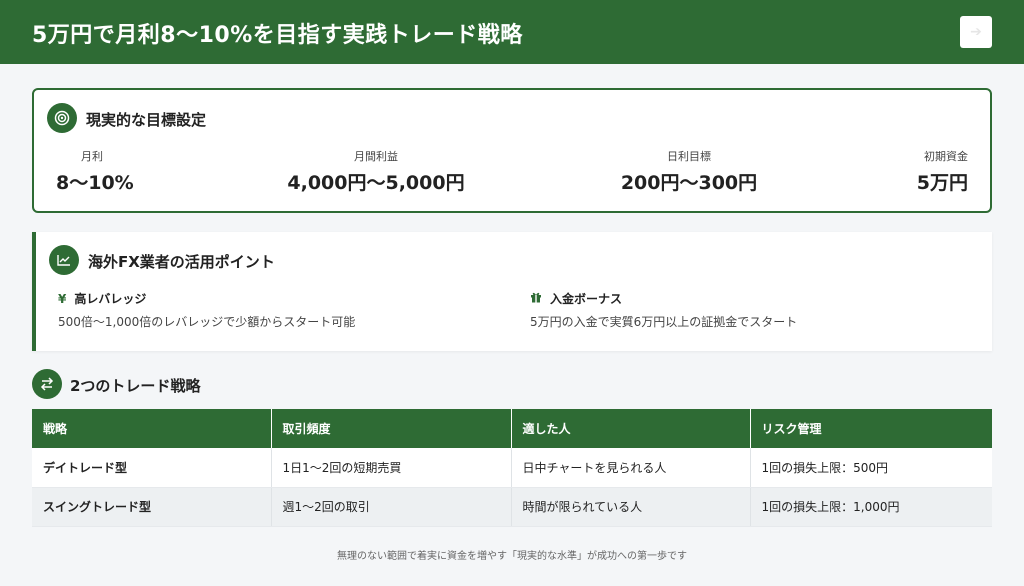  What do you see at coordinates (110, 299) in the screenshot?
I see `point-title: 高レバレッジ` at bounding box center [110, 299].